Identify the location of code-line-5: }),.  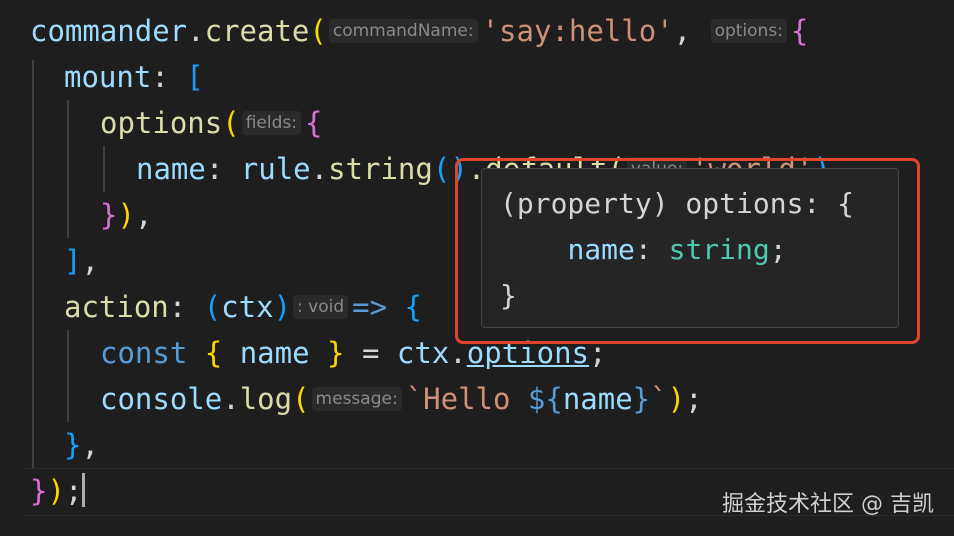
(126, 215).